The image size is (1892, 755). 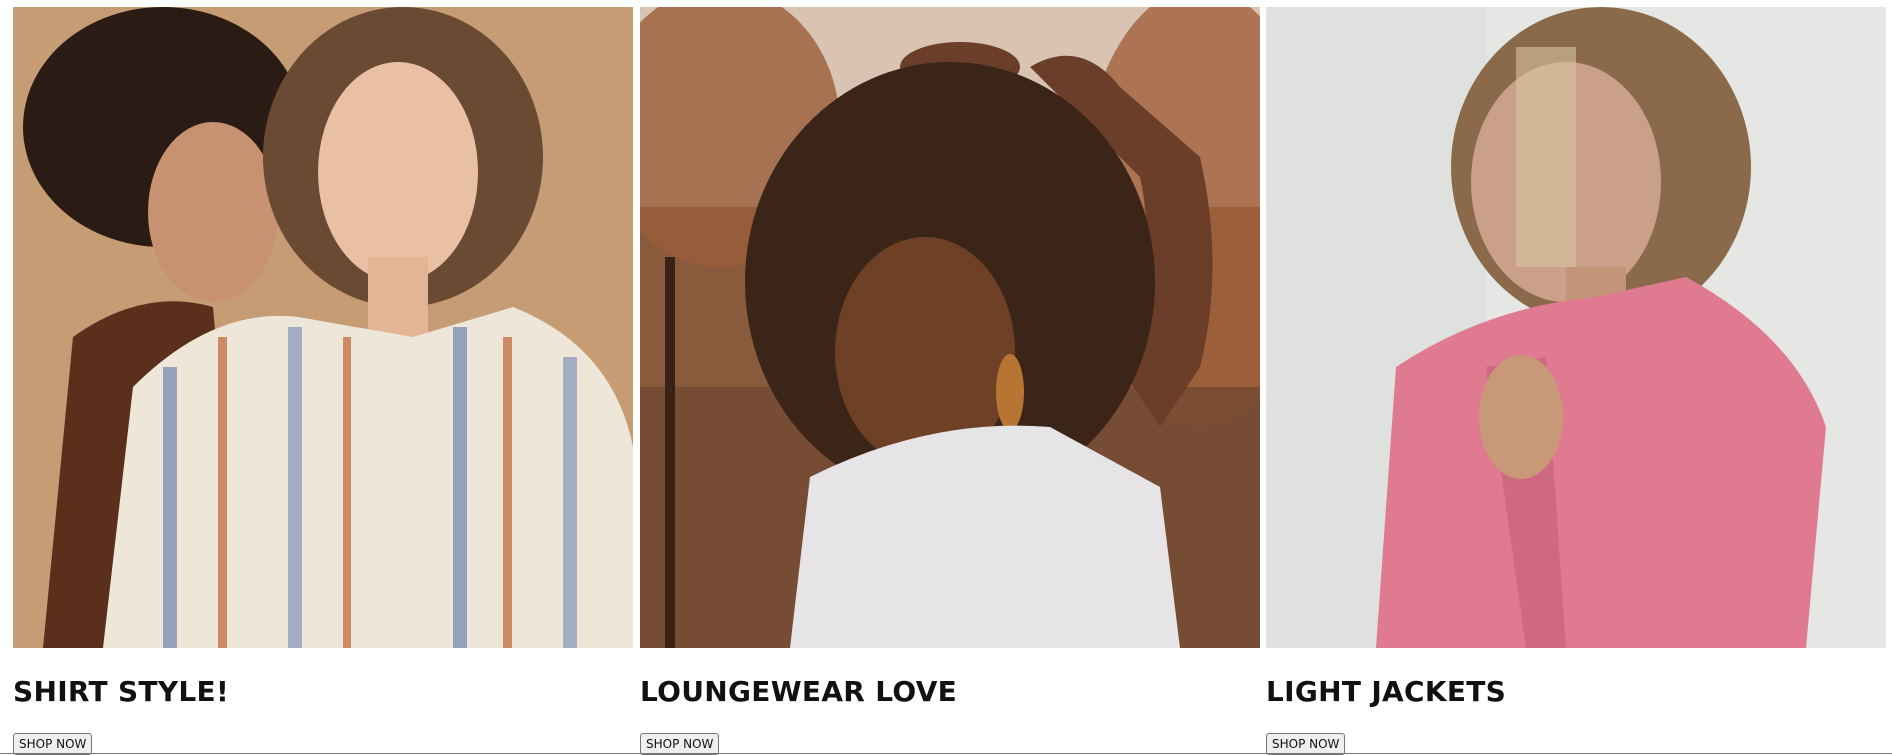 What do you see at coordinates (1386, 691) in the screenshot?
I see `collection-title: LIGHT JACKETS` at bounding box center [1386, 691].